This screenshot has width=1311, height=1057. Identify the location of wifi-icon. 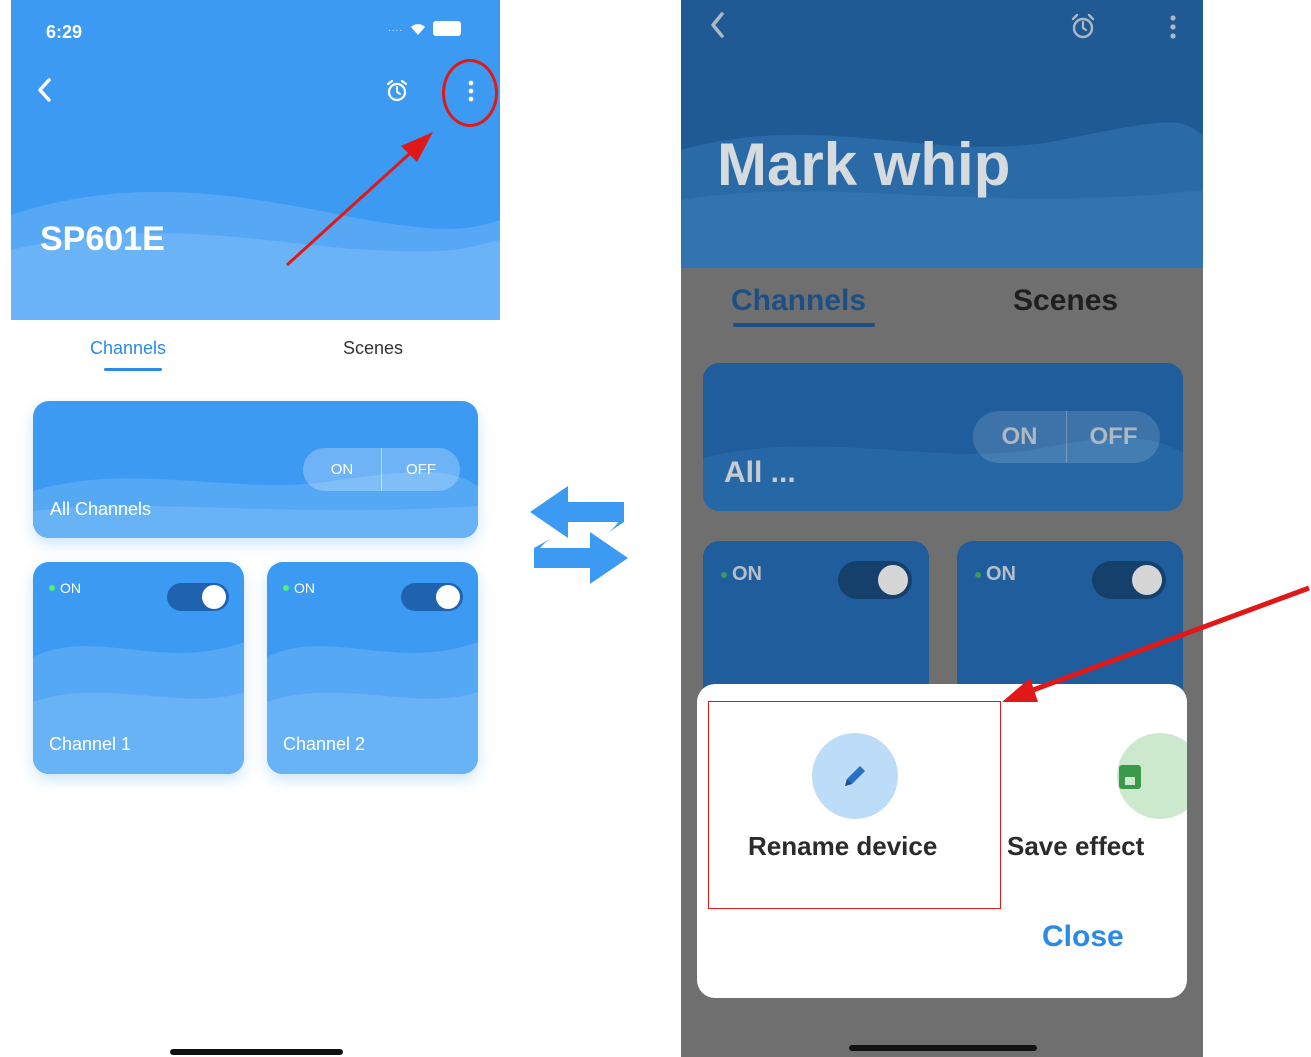
(418, 29).